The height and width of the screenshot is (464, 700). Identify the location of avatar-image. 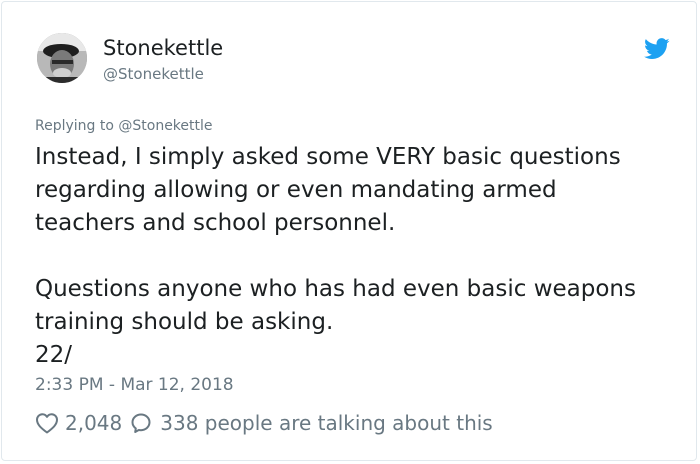
(62, 58).